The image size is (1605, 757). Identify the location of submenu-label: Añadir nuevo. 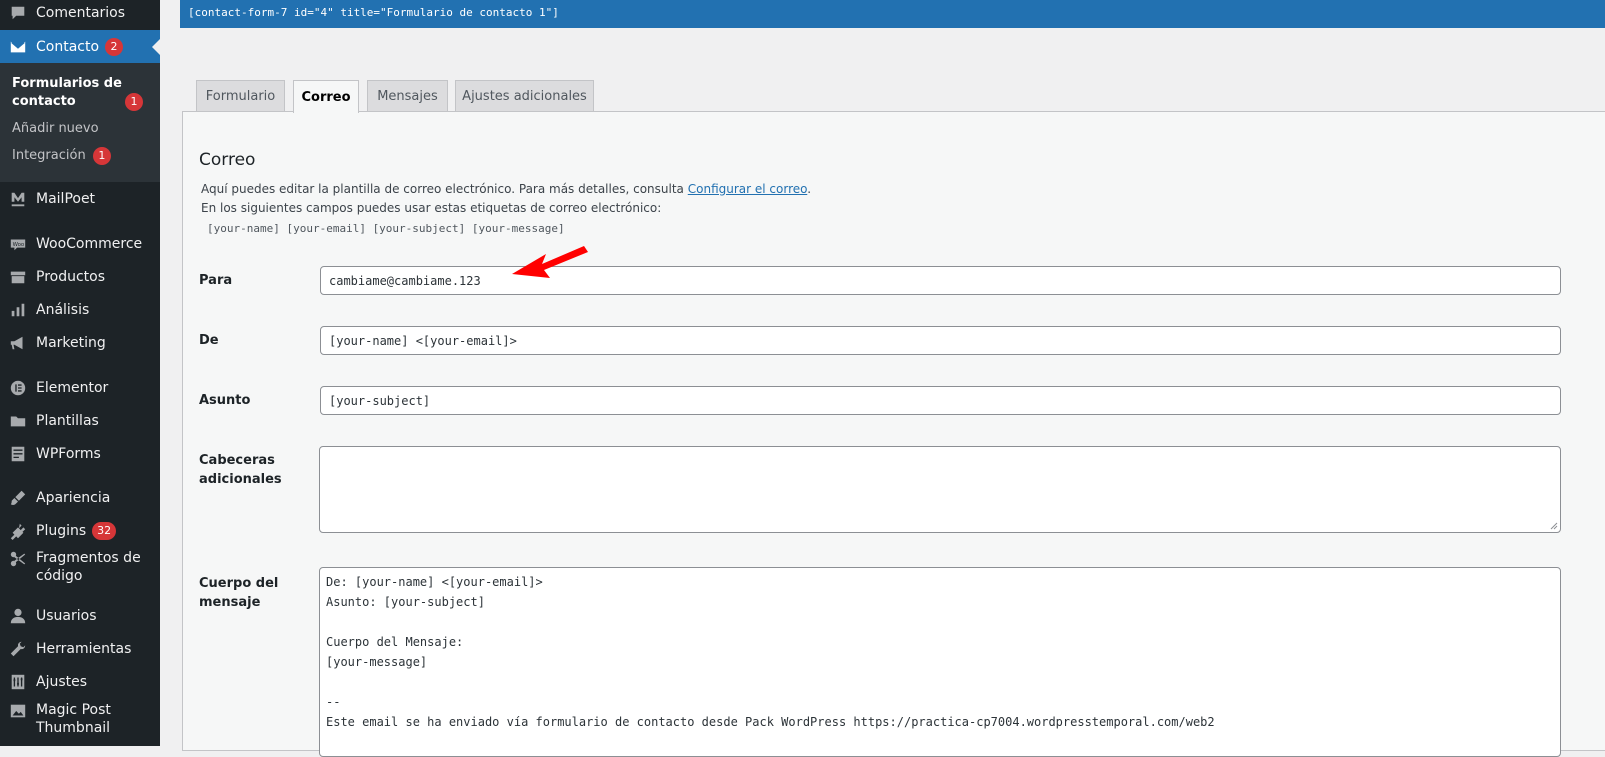
(55, 128).